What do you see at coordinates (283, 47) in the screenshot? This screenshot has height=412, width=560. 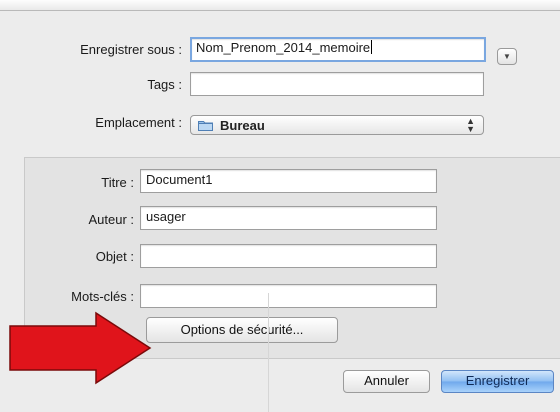 I see `save-as-value: Nom_Prenom_2014_memoire` at bounding box center [283, 47].